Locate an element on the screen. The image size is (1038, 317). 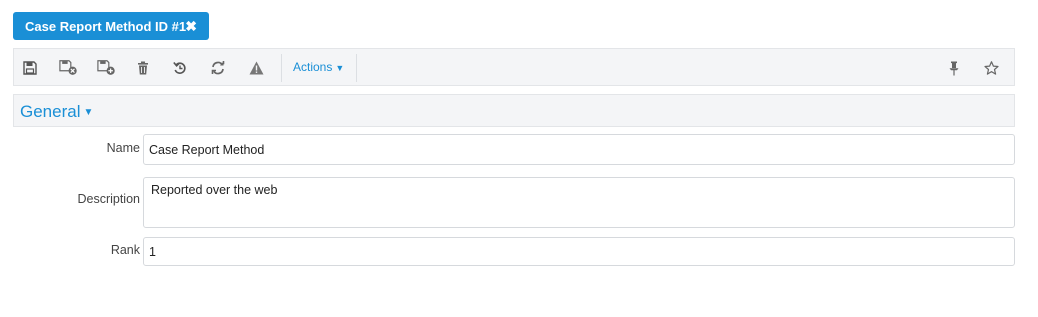
actions-label: Actions is located at coordinates (313, 67).